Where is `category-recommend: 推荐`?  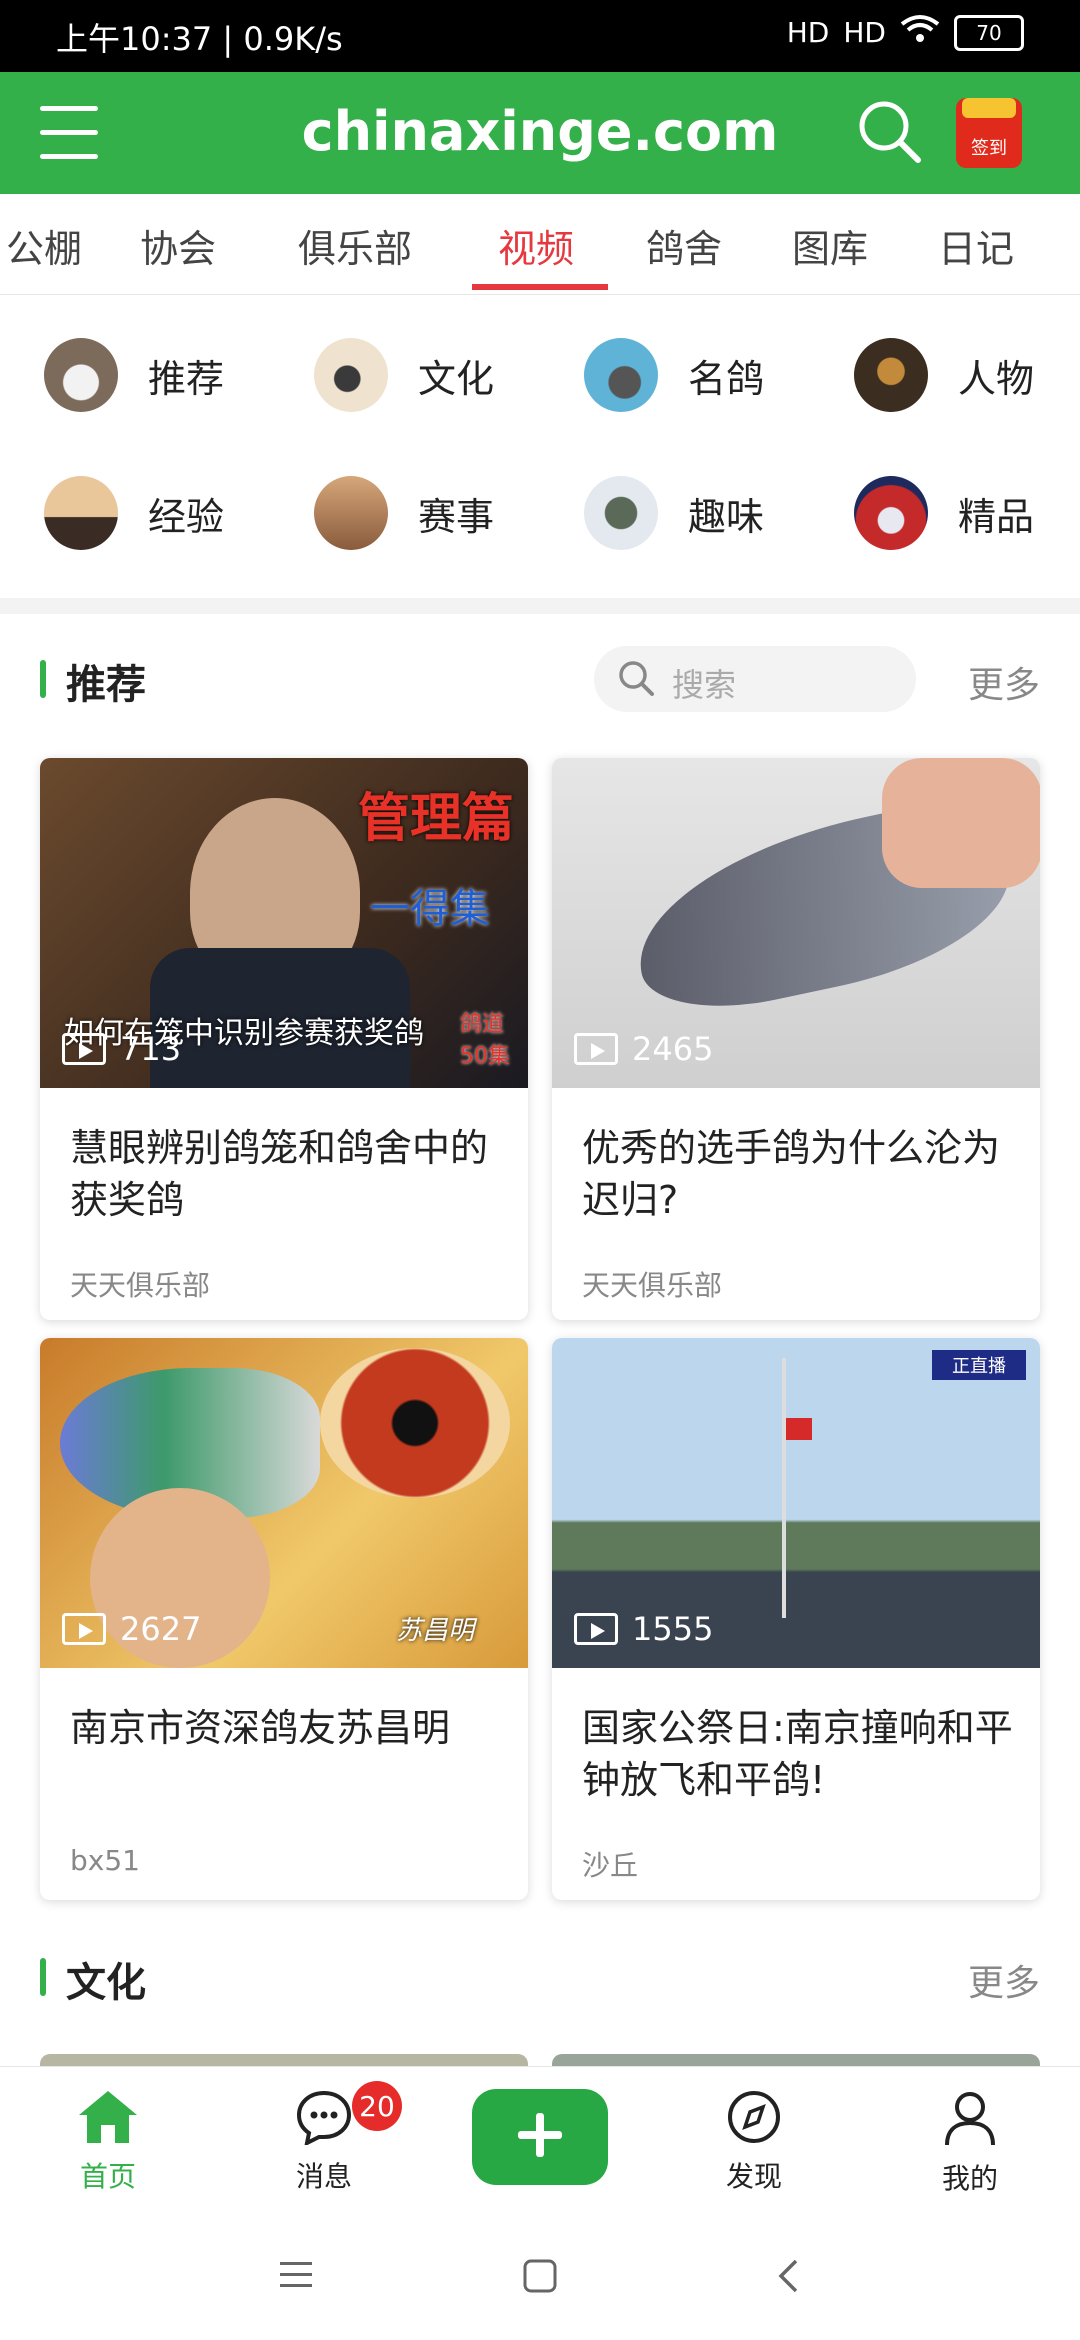
category-recommend: 推荐 is located at coordinates (174, 375).